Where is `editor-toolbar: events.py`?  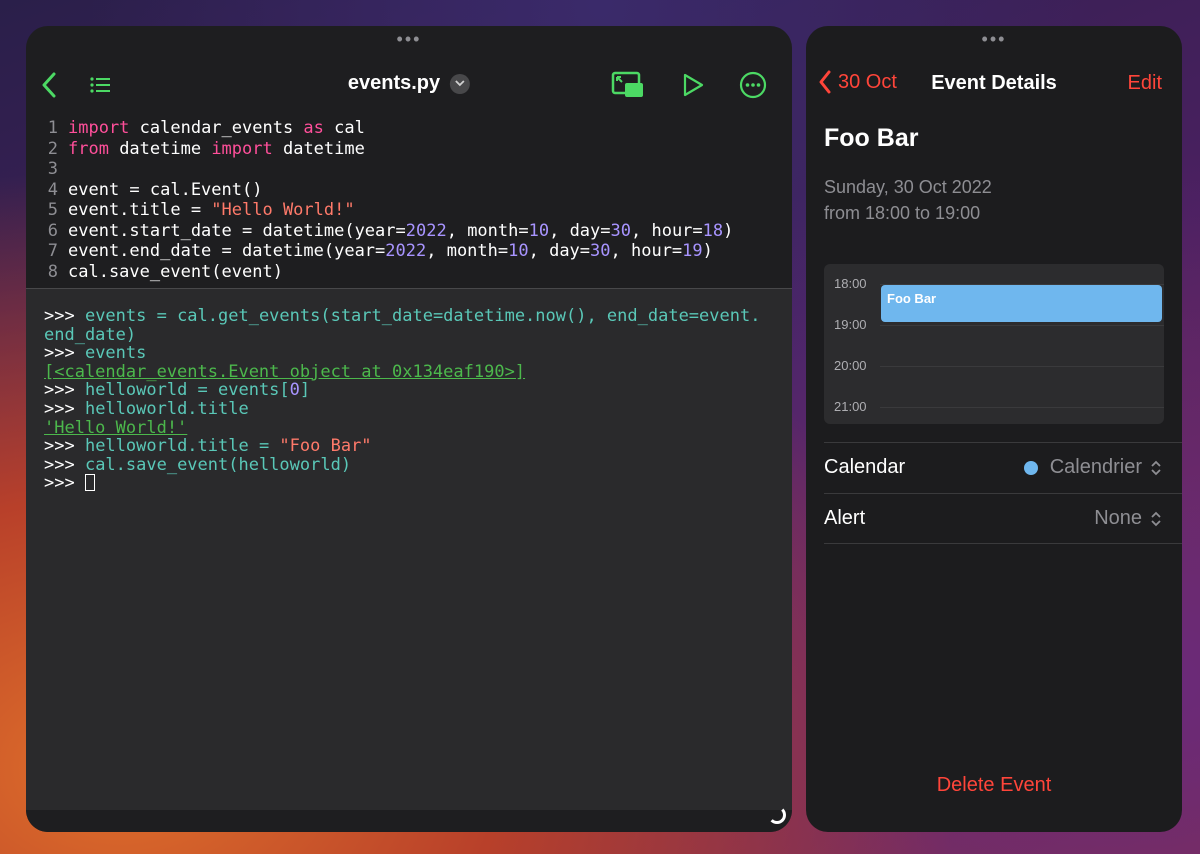 editor-toolbar: events.py is located at coordinates (409, 84).